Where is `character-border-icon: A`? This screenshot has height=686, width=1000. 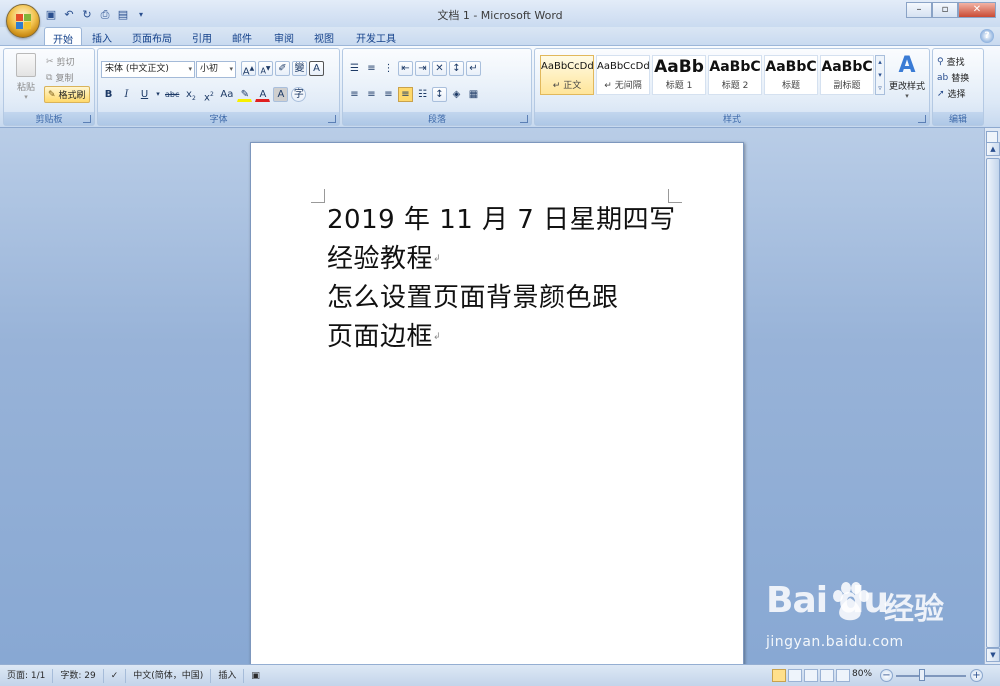
character-border-icon: A is located at coordinates (316, 68).